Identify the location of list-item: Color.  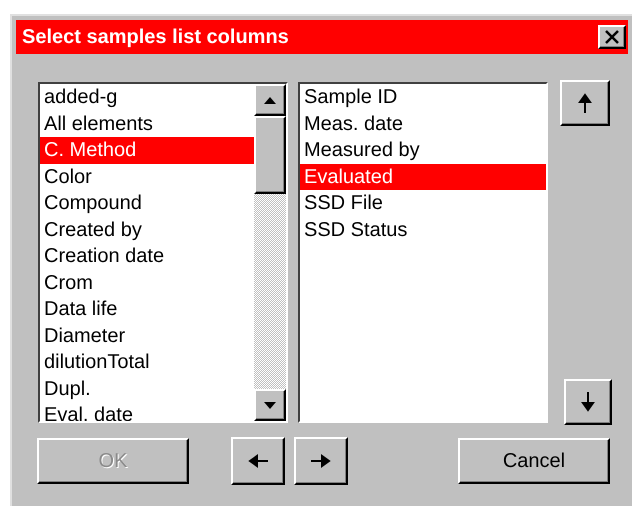
(147, 177).